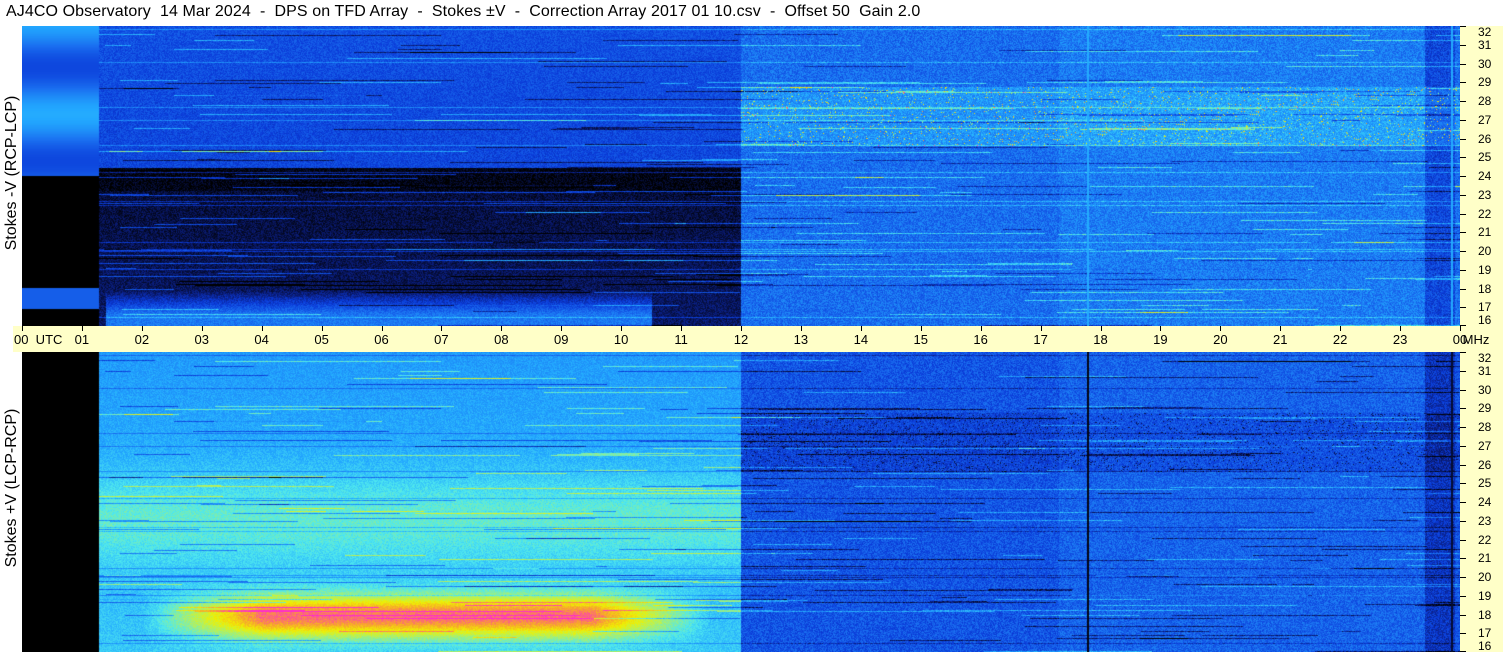 The height and width of the screenshot is (672, 1503). Describe the element at coordinates (621, 339) in the screenshot. I see `x-tick-label: 10` at that location.